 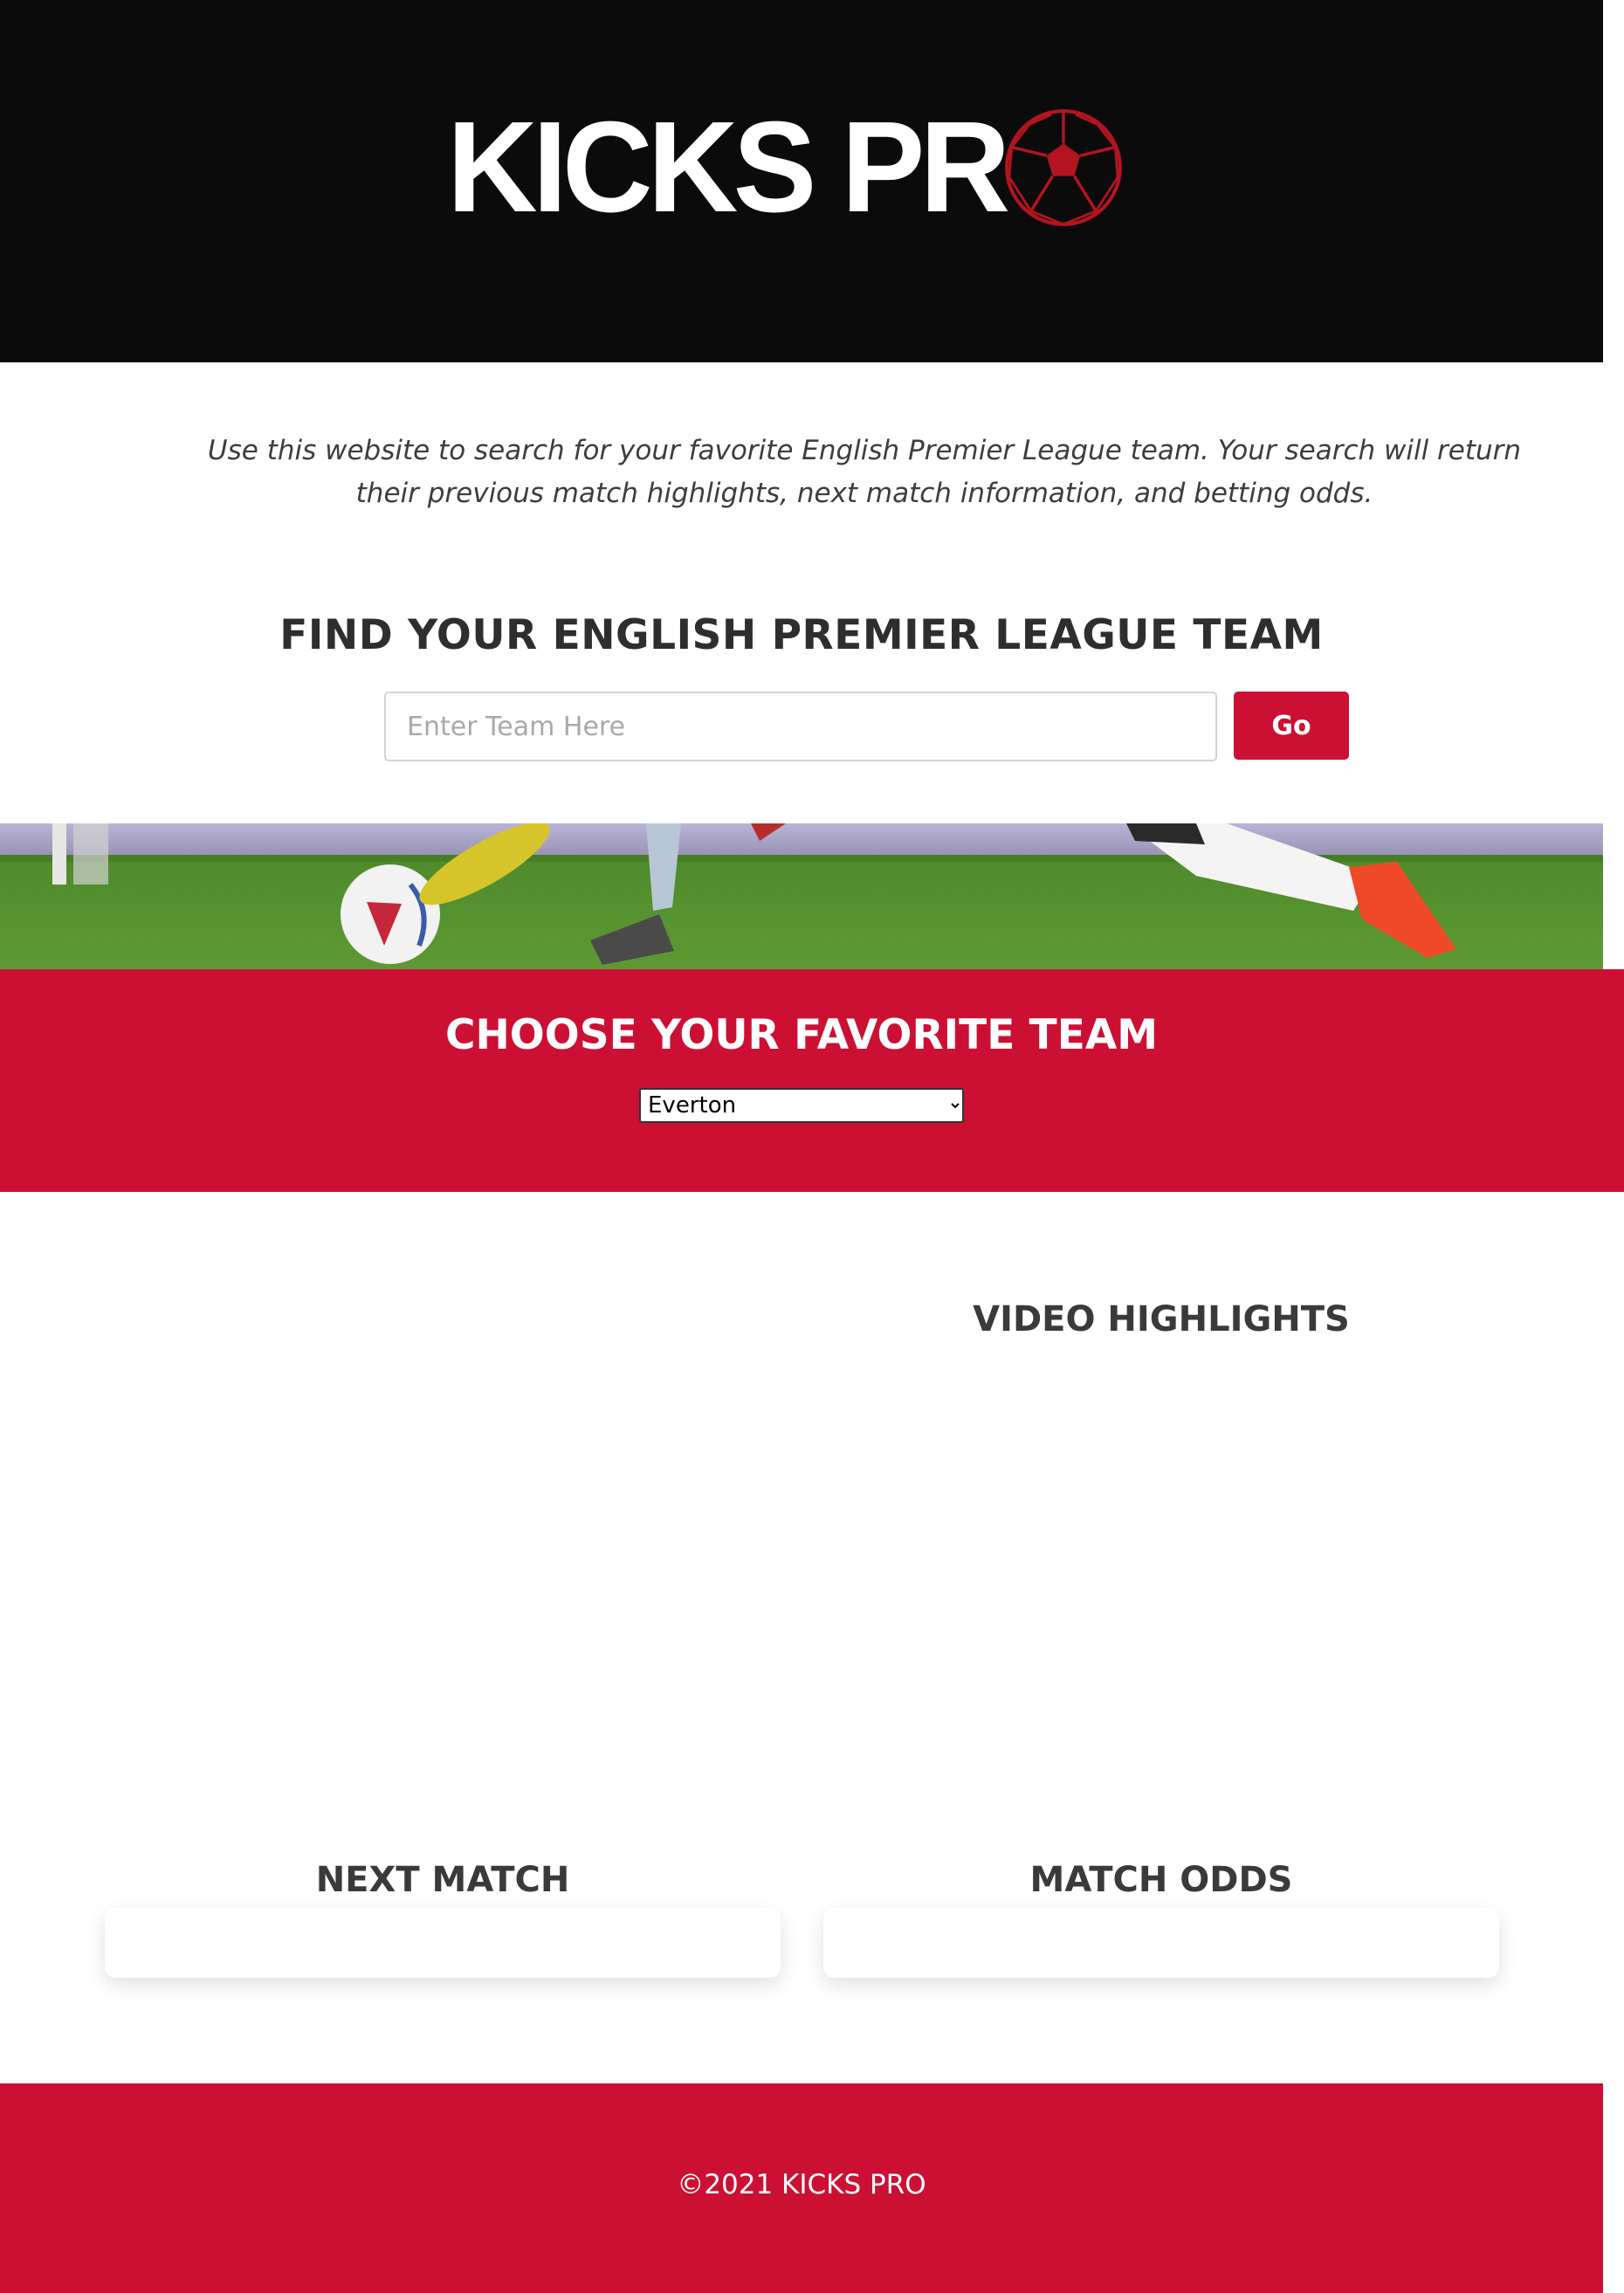 I want to click on footer-copyright: ©2021 KICKS PRO, so click(x=801, y=2184).